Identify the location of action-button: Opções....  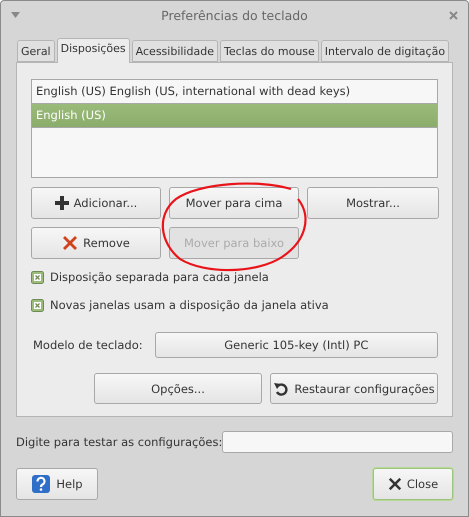
(178, 388).